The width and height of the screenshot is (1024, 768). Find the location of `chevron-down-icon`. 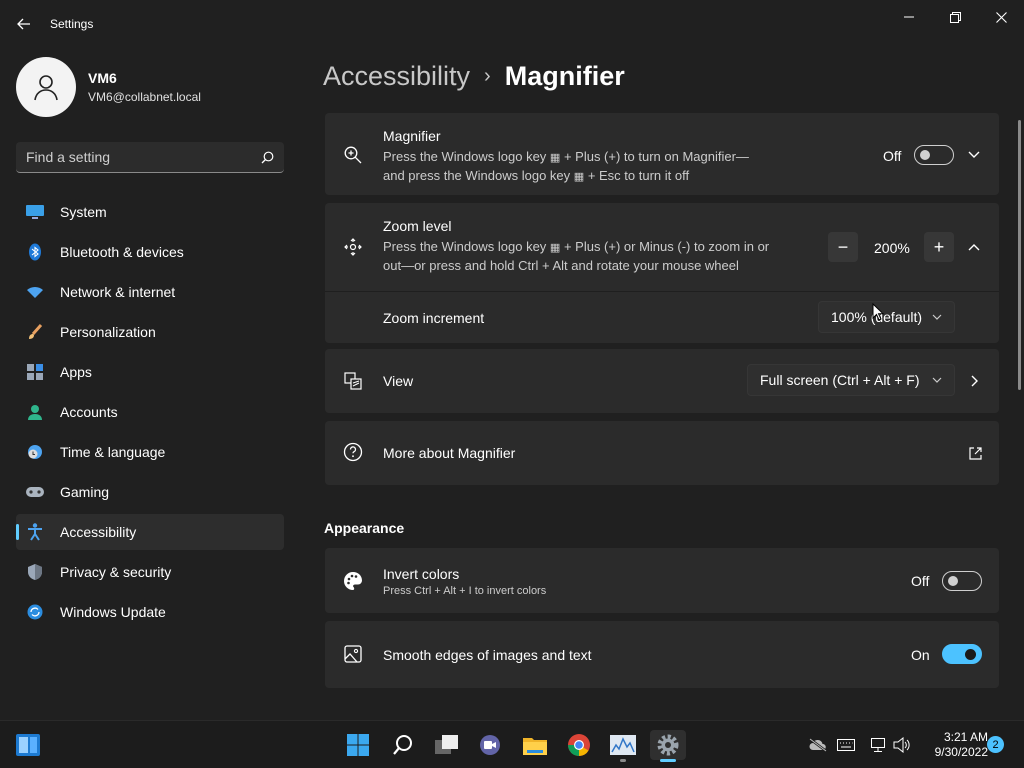

chevron-down-icon is located at coordinates (974, 155).